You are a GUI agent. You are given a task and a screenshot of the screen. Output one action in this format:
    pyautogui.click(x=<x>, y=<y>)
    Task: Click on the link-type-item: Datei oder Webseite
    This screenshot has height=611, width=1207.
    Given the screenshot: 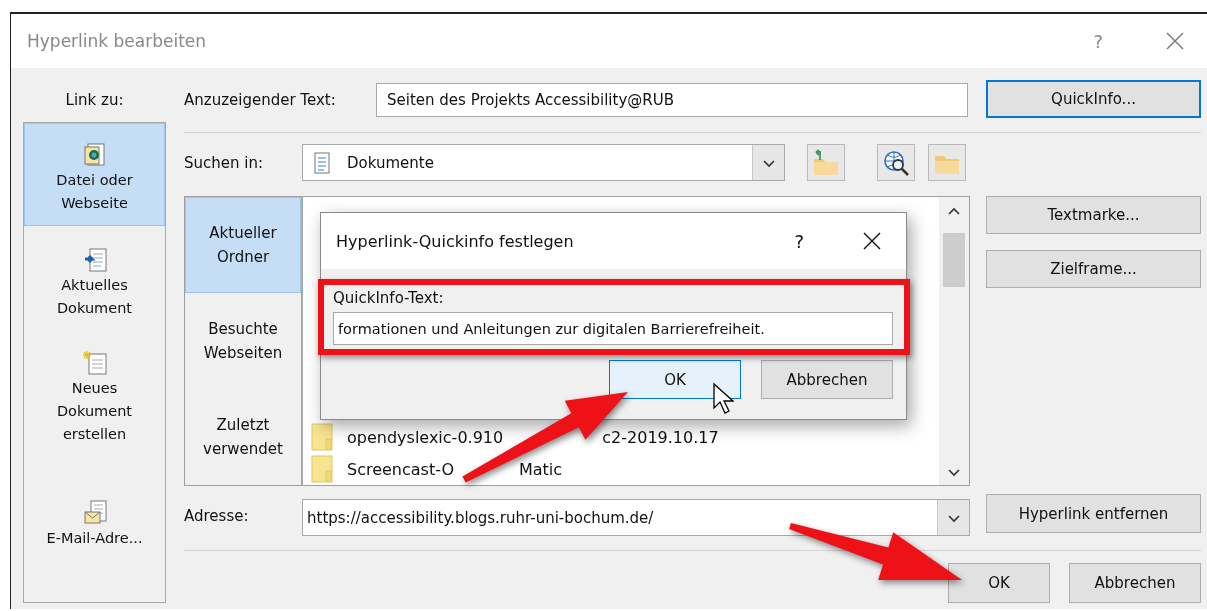 What is the action you would take?
    pyautogui.click(x=94, y=174)
    